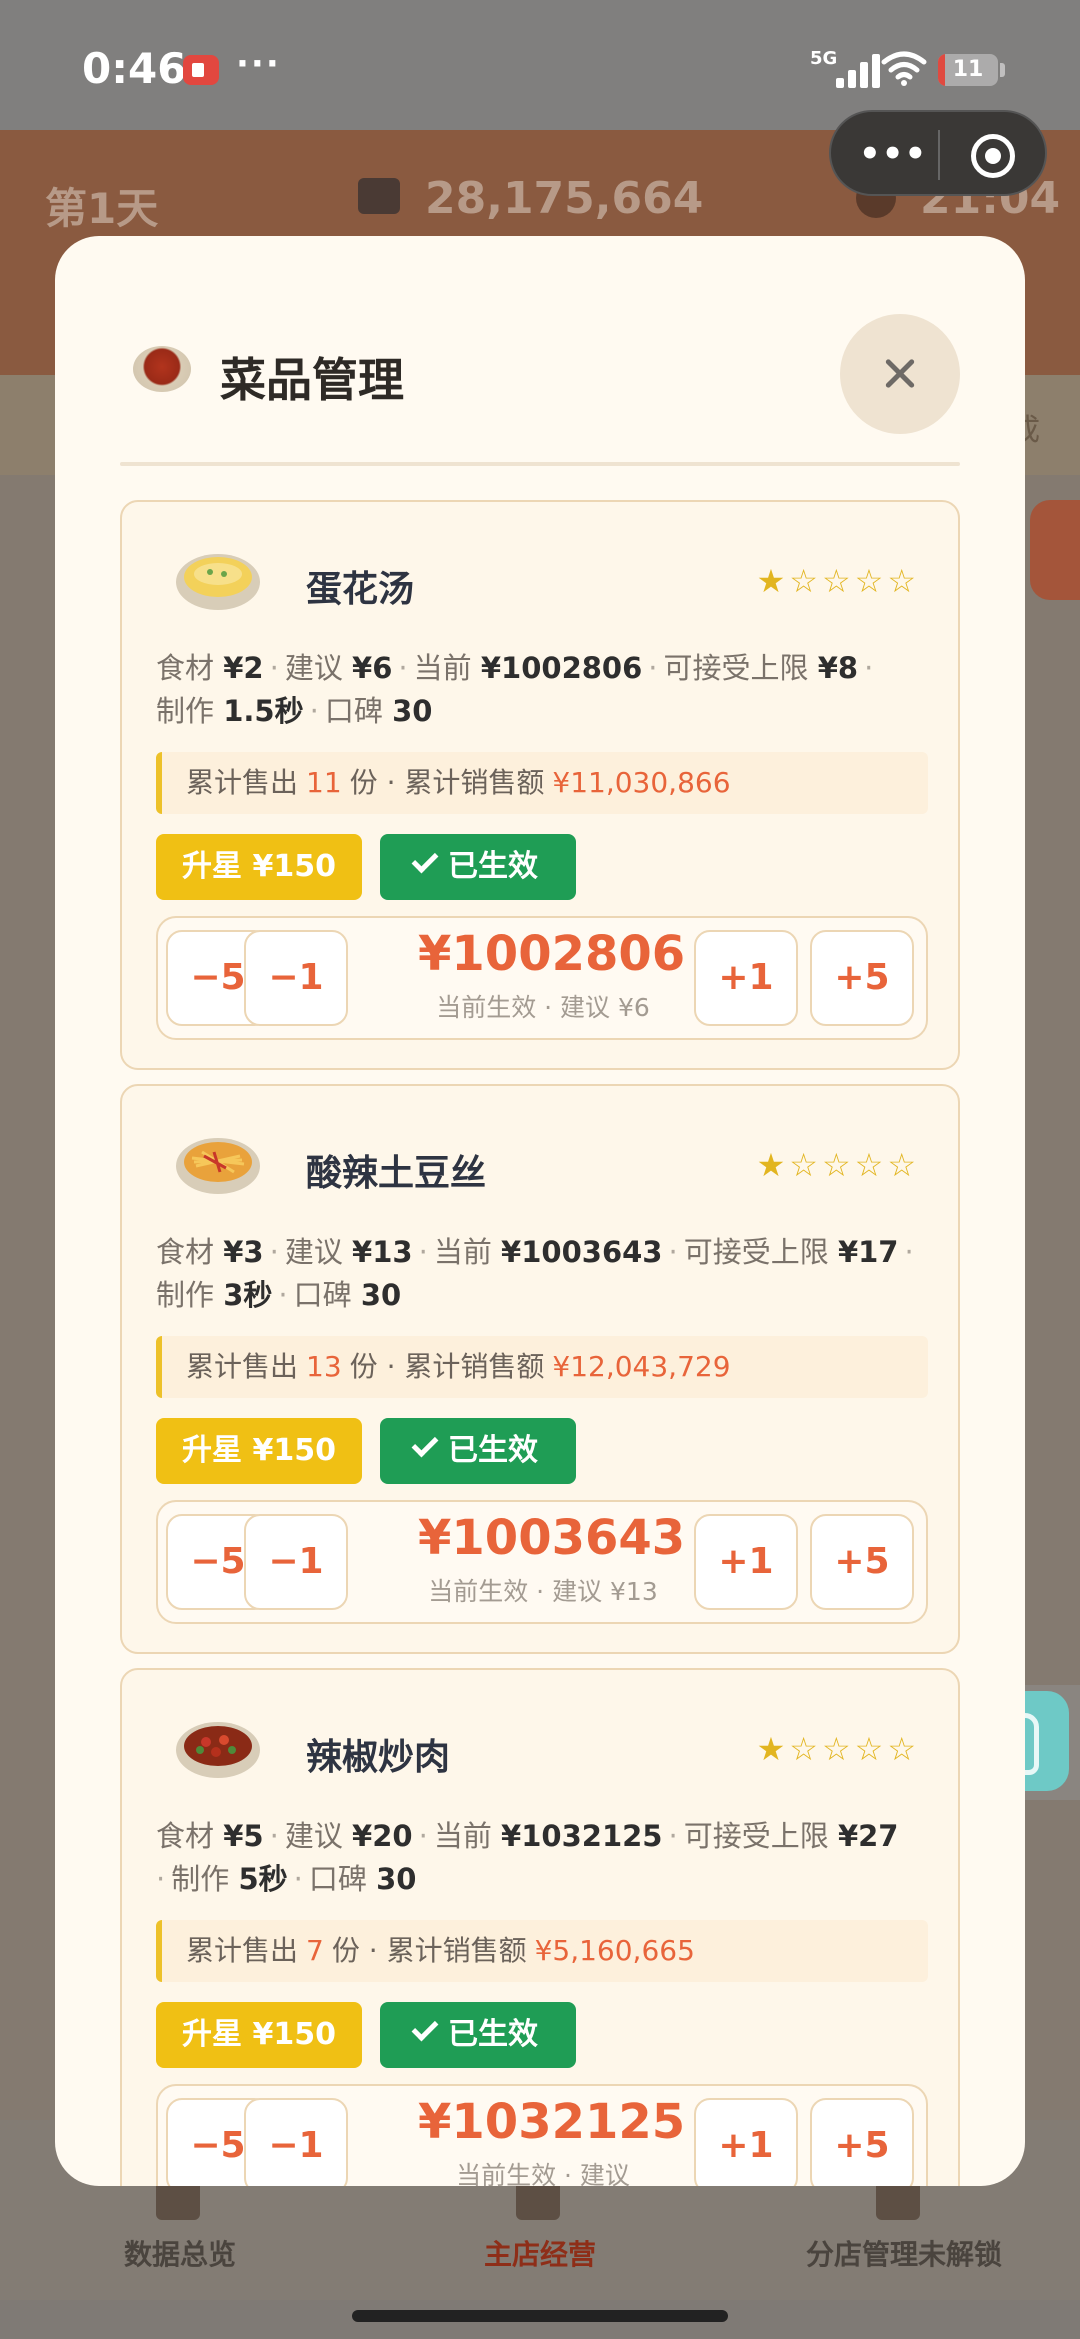 This screenshot has width=1080, height=2339. What do you see at coordinates (552, 954) in the screenshot?
I see `price-value: ¥1002806` at bounding box center [552, 954].